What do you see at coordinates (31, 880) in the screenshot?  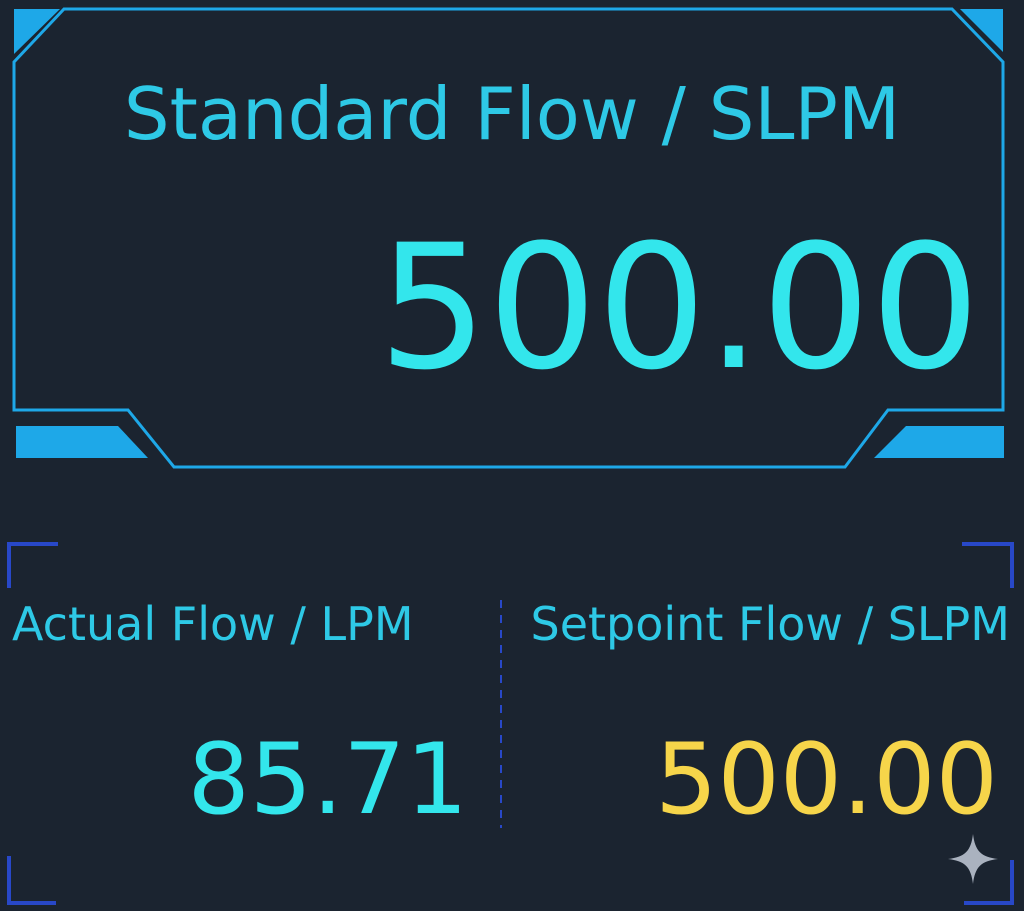 I see `bracket-bottom-left` at bounding box center [31, 880].